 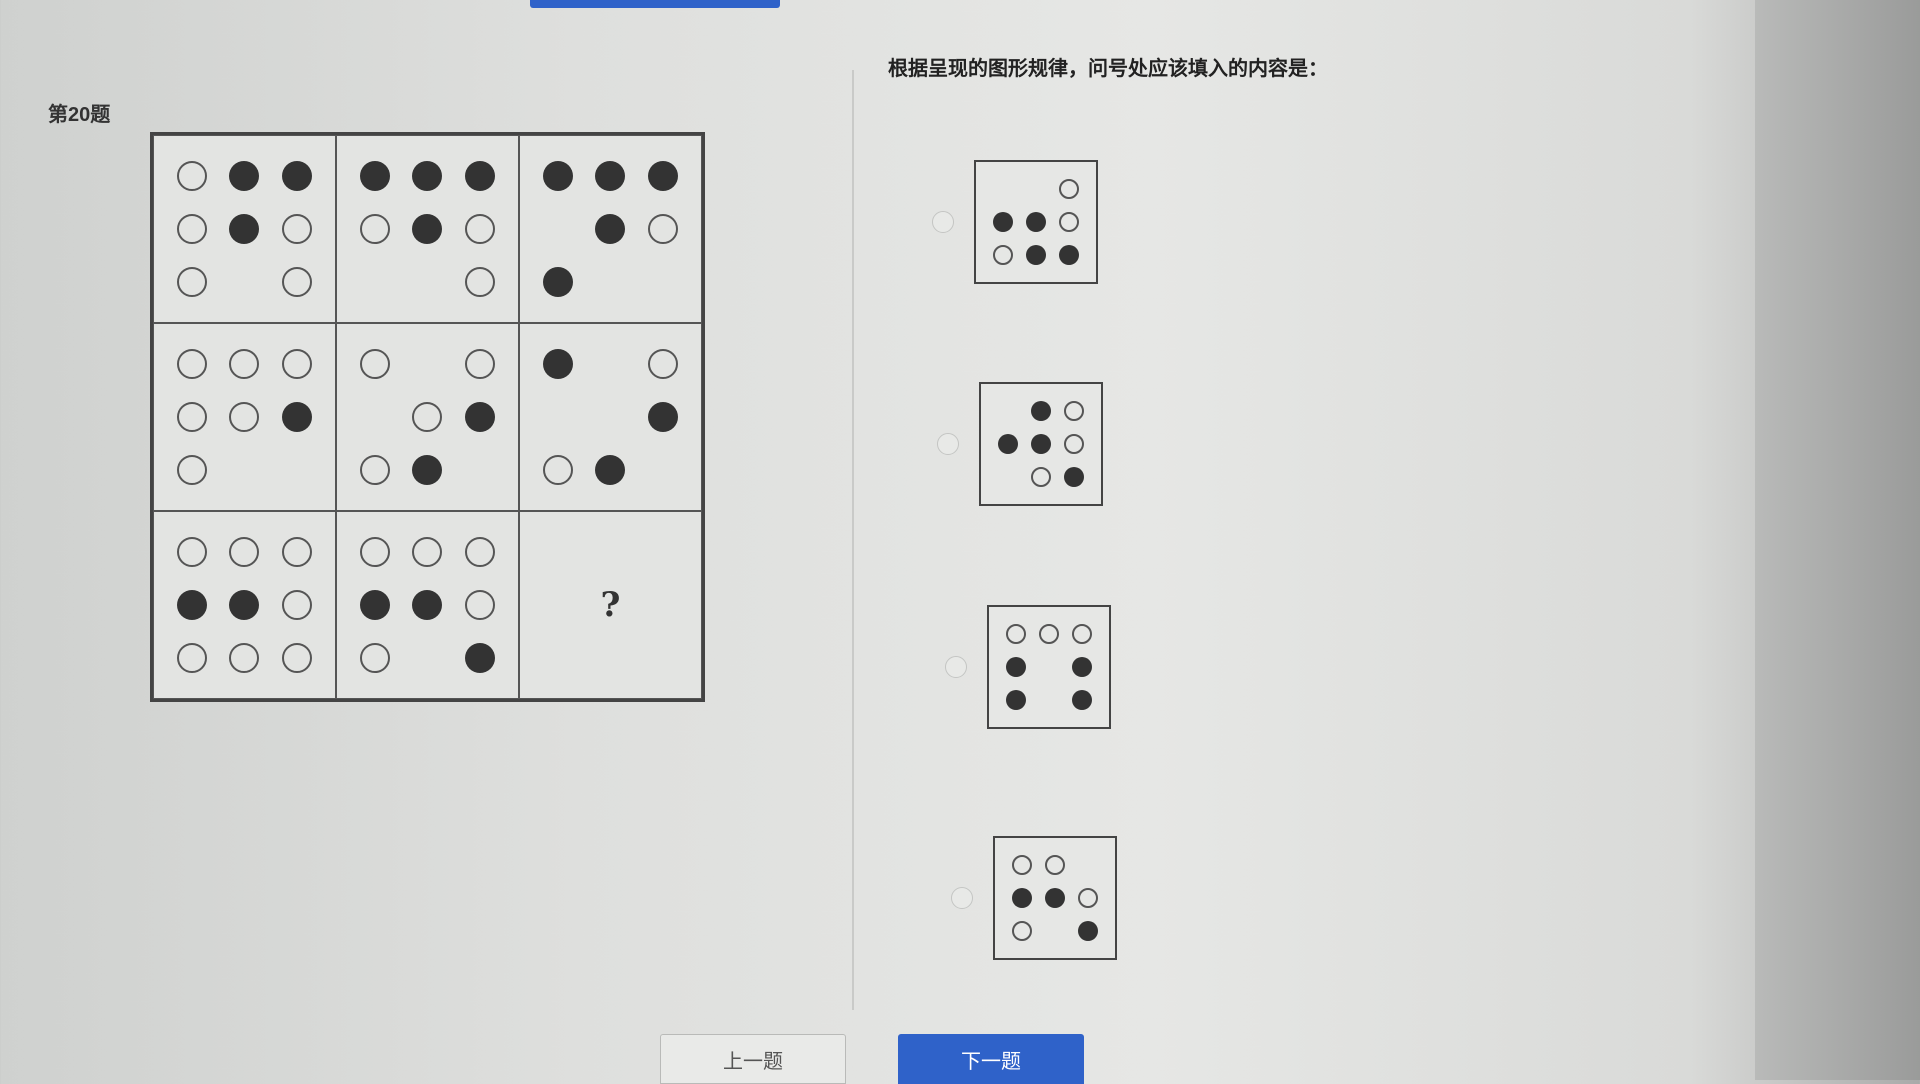 What do you see at coordinates (991, 1059) in the screenshot?
I see `next-question-button: 下一题` at bounding box center [991, 1059].